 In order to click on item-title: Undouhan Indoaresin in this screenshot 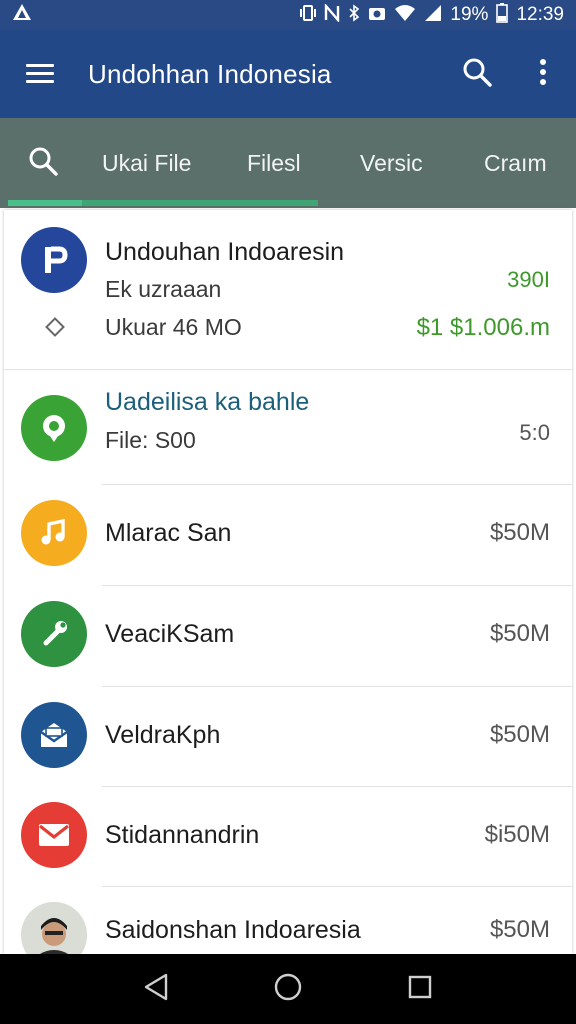, I will do `click(225, 252)`.